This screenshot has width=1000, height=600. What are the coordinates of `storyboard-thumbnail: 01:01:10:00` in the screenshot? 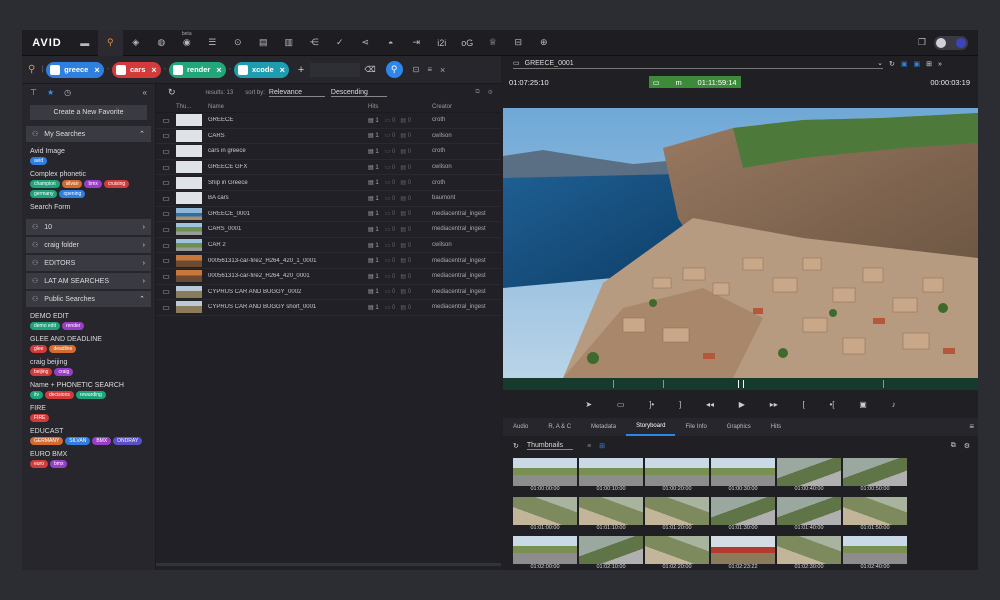 It's located at (611, 516).